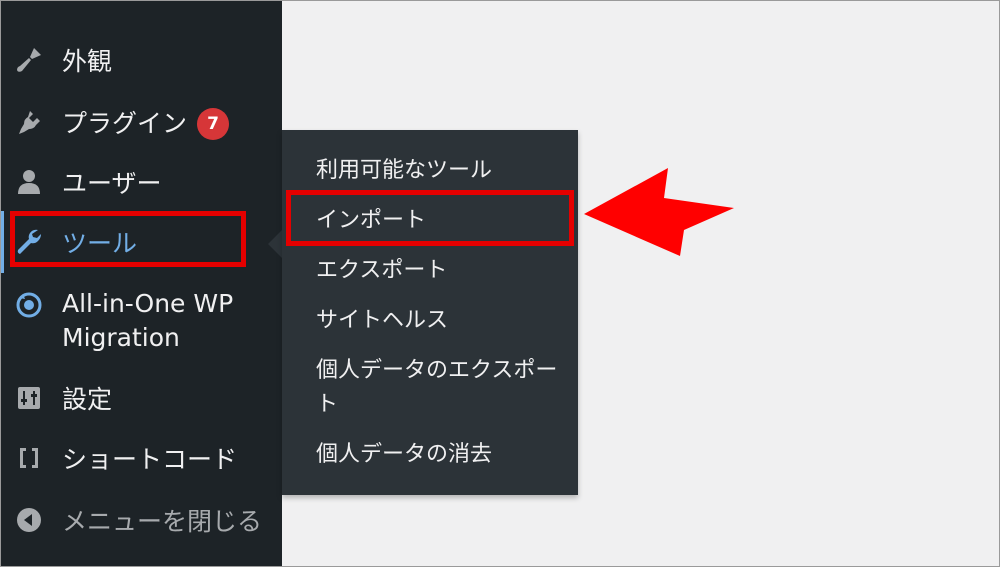  I want to click on annotation-highlight-tools, so click(128, 239).